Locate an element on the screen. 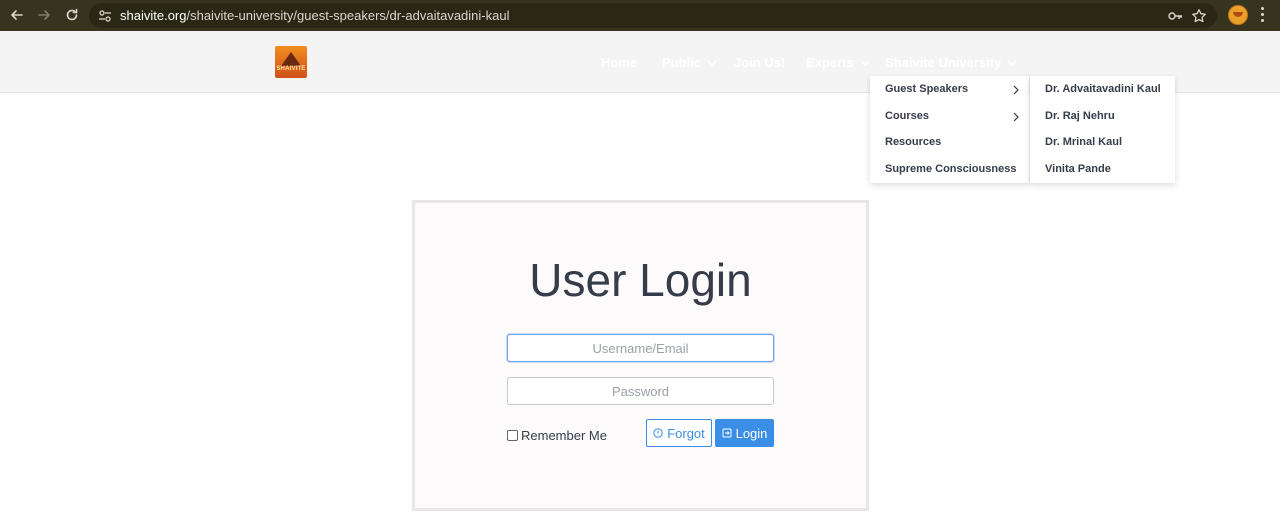 The image size is (1280, 519). password-key-icon is located at coordinates (1175, 16).